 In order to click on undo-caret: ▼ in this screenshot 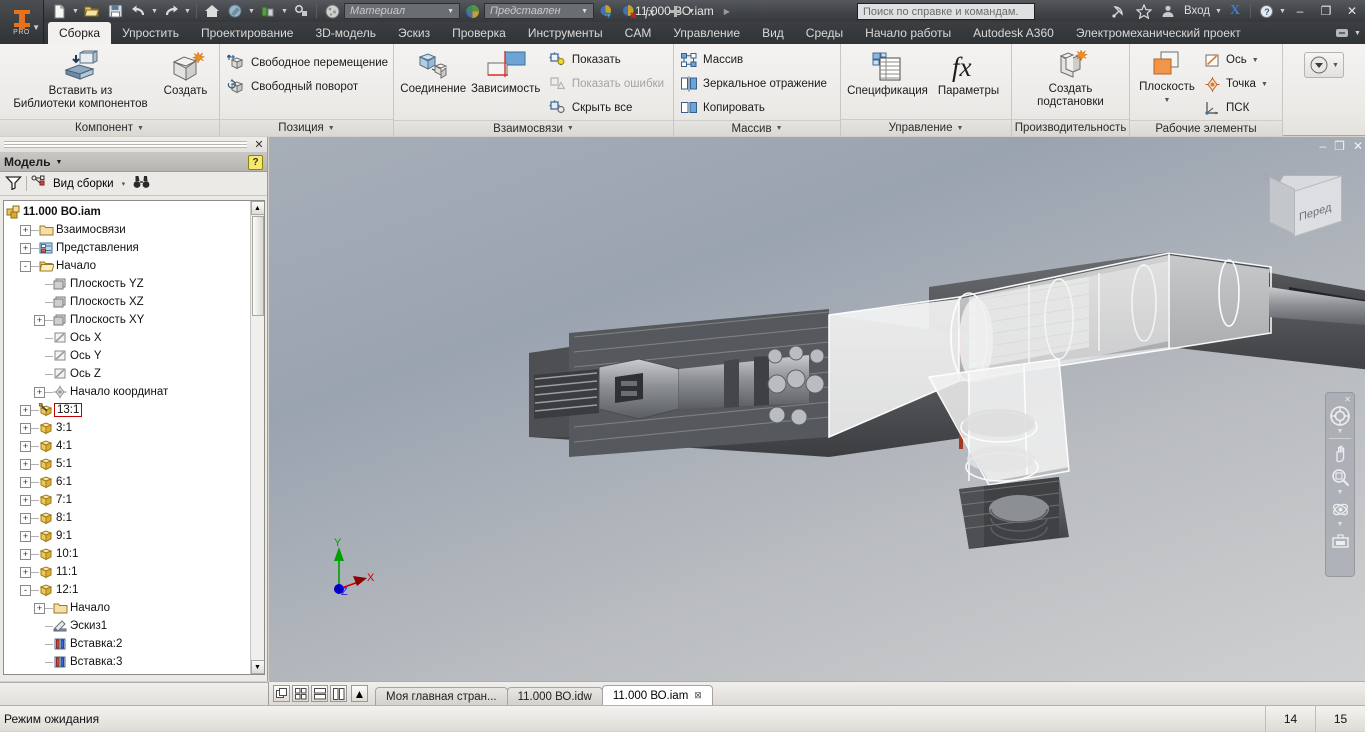, I will do `click(154, 11)`.